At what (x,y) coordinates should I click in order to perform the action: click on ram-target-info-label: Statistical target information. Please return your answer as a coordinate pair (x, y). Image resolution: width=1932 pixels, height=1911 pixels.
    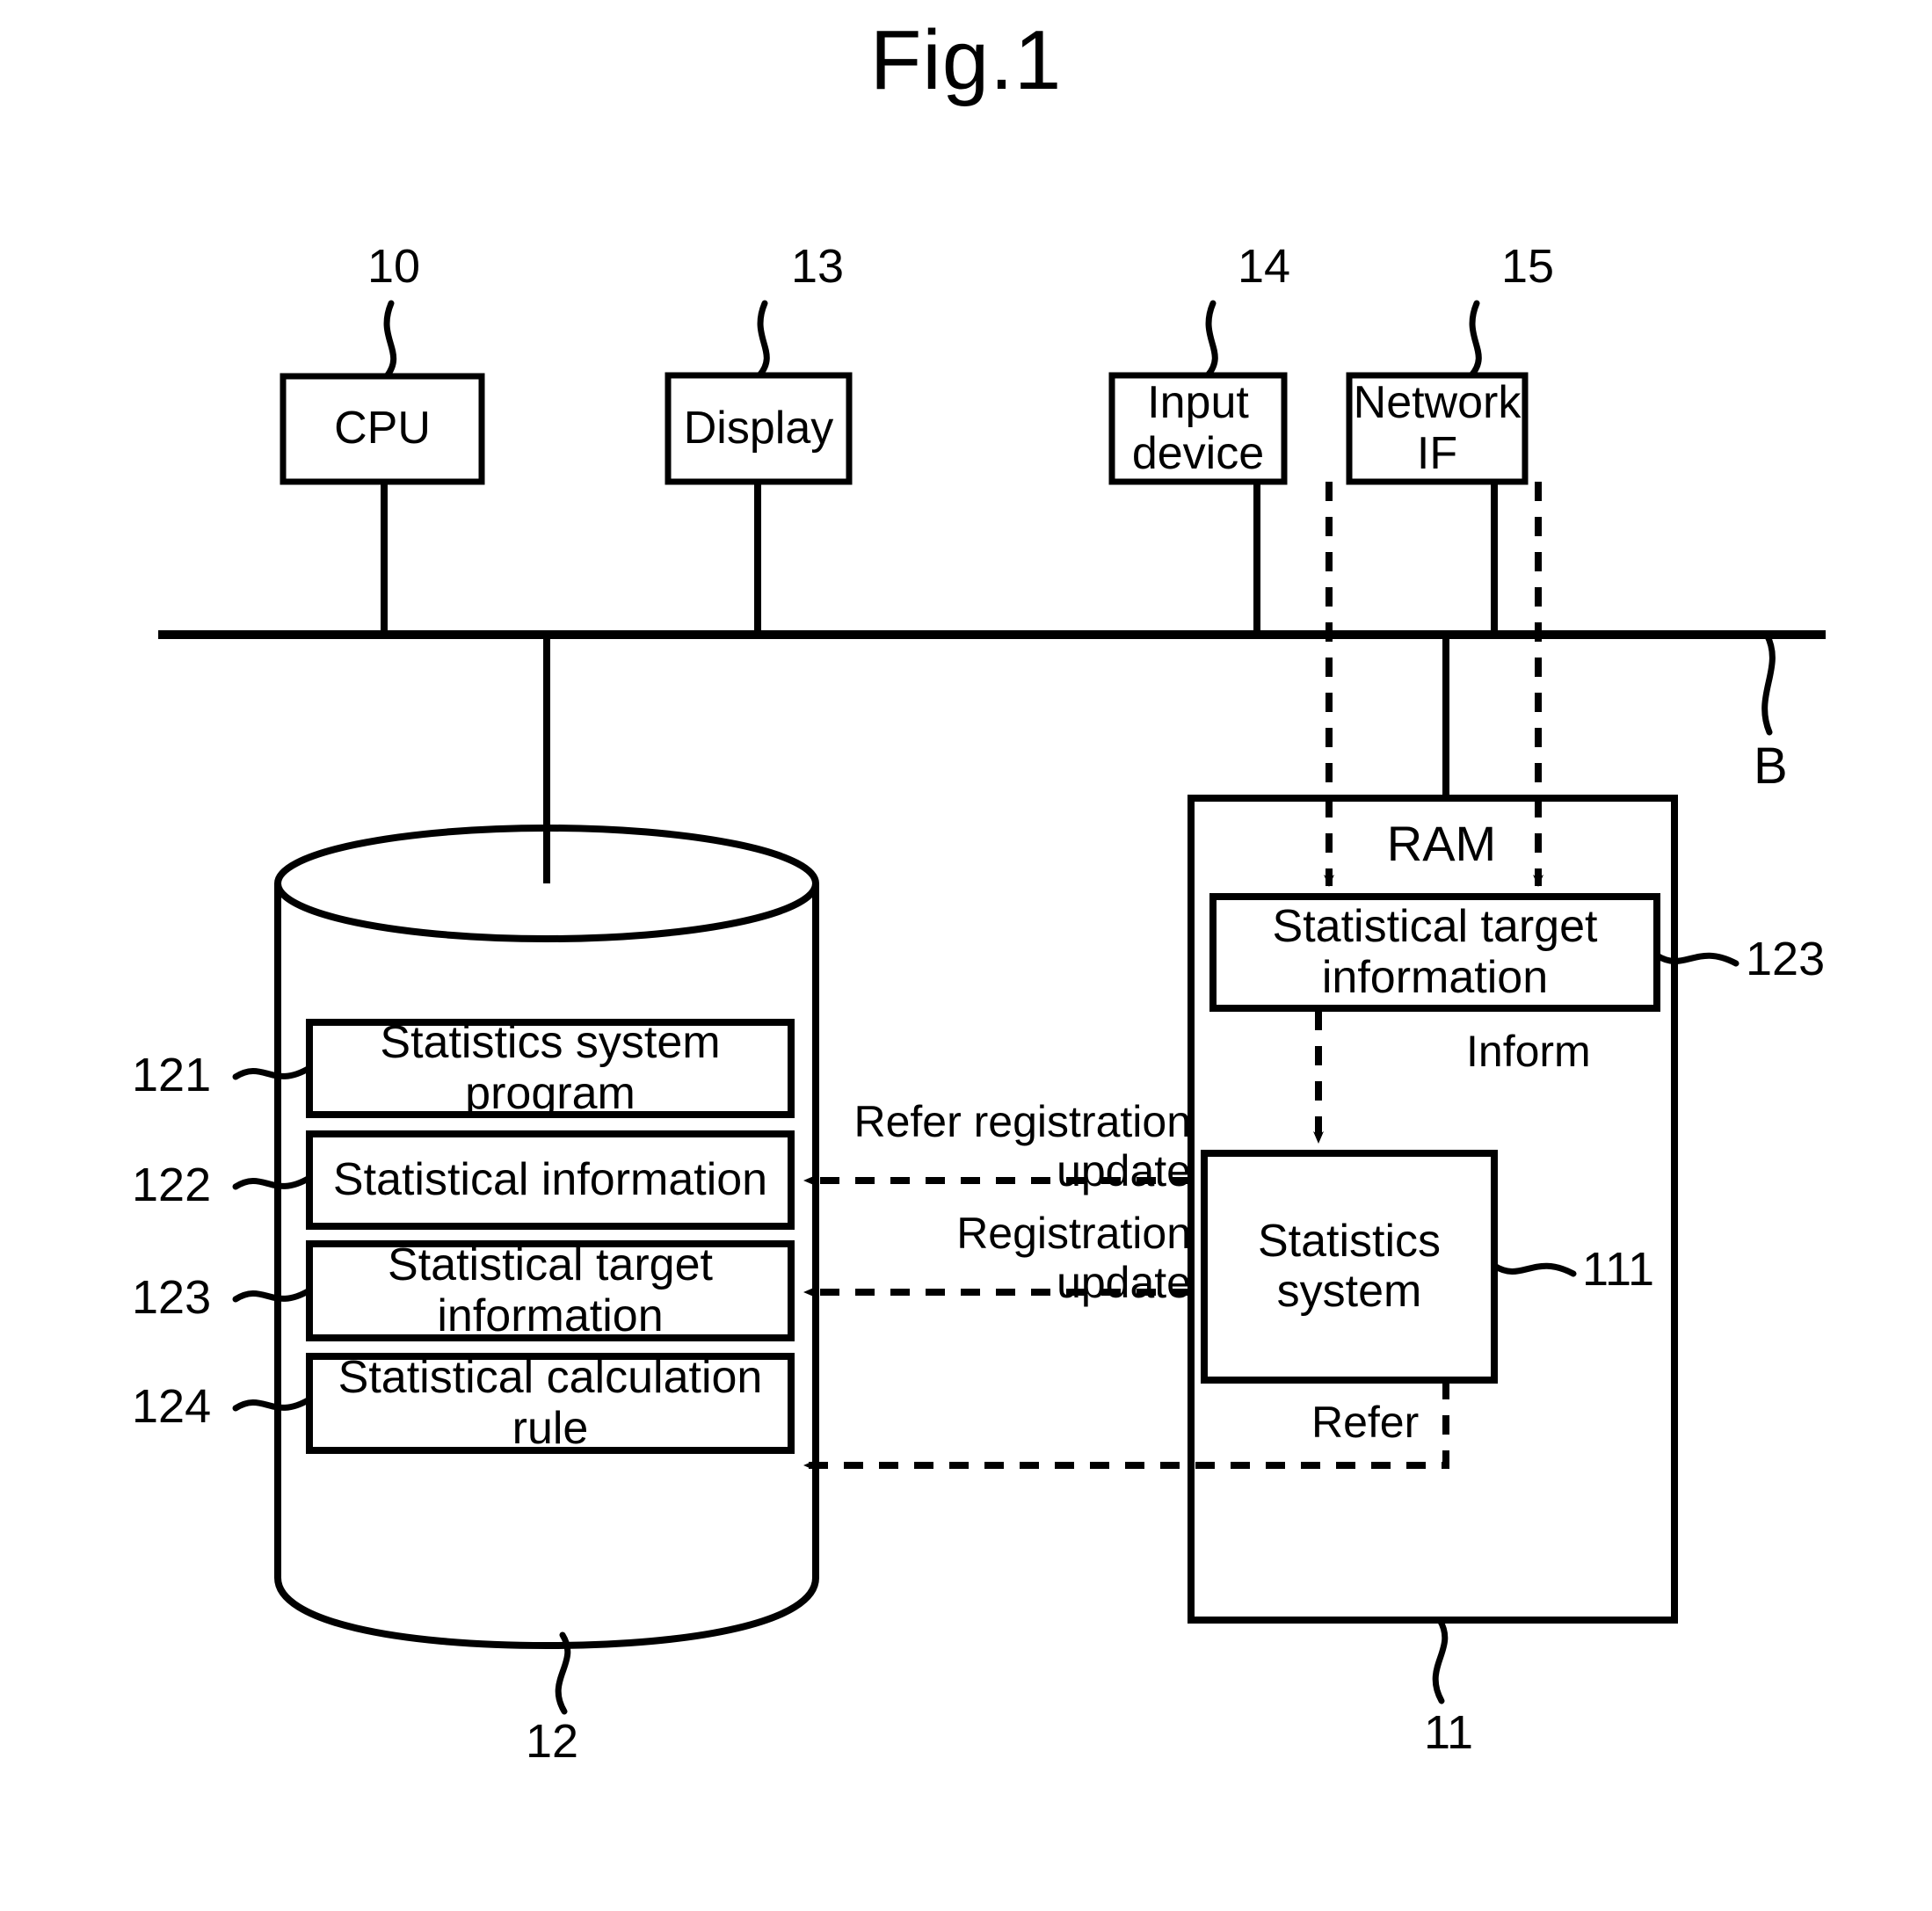
    Looking at the image, I should click on (1435, 952).